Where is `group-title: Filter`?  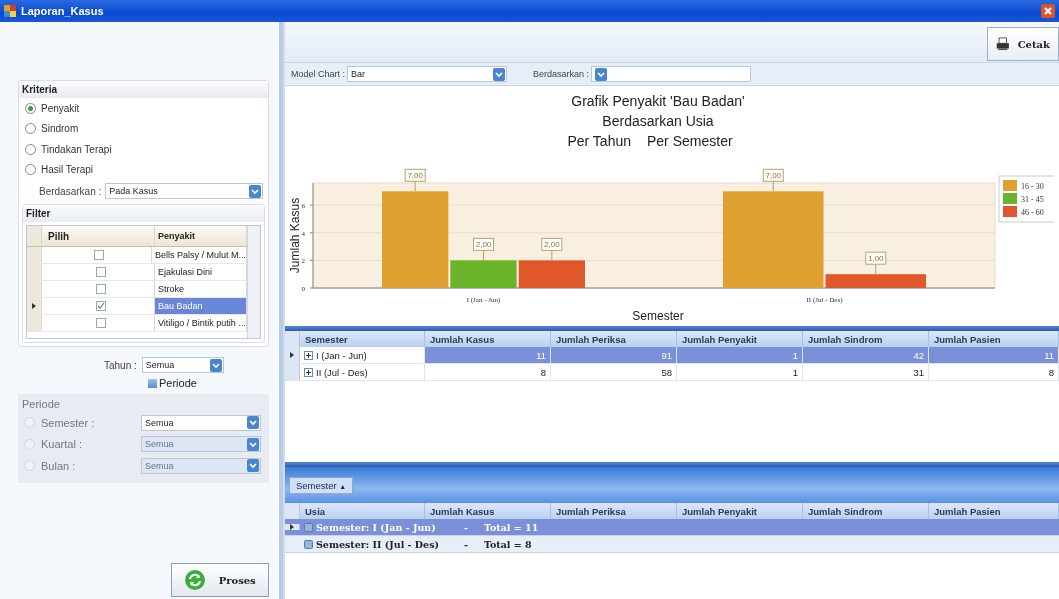 group-title: Filter is located at coordinates (143, 213).